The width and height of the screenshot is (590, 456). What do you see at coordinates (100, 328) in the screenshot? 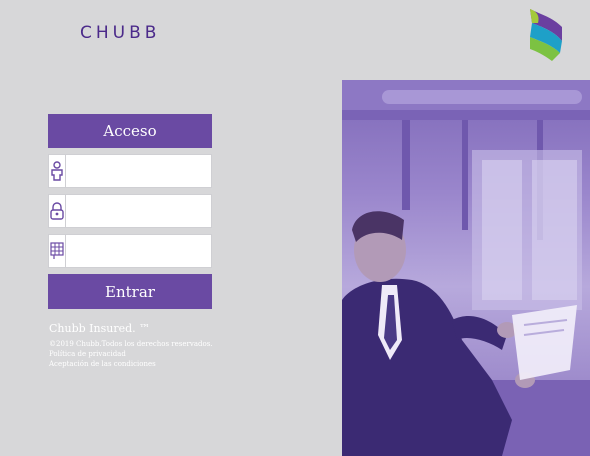
I see `footer-tagline: Chubb Insured. ™` at bounding box center [100, 328].